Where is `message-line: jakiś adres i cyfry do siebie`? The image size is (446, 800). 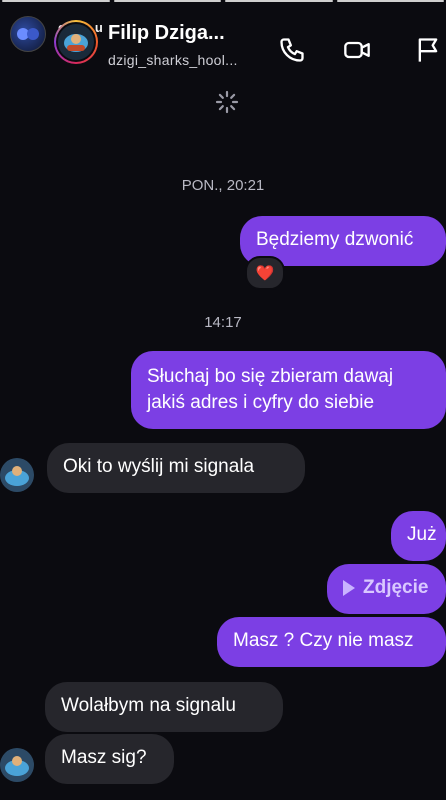
message-line: jakiś adres i cyfry do siebie is located at coordinates (261, 402).